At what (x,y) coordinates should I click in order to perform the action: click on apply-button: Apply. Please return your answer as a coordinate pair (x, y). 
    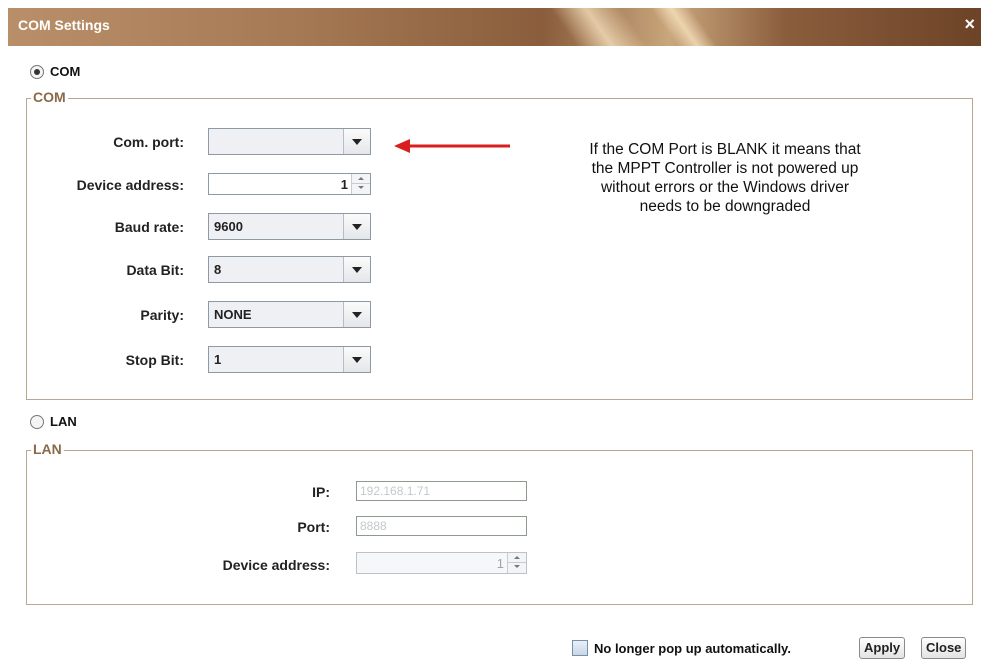
    Looking at the image, I should click on (882, 648).